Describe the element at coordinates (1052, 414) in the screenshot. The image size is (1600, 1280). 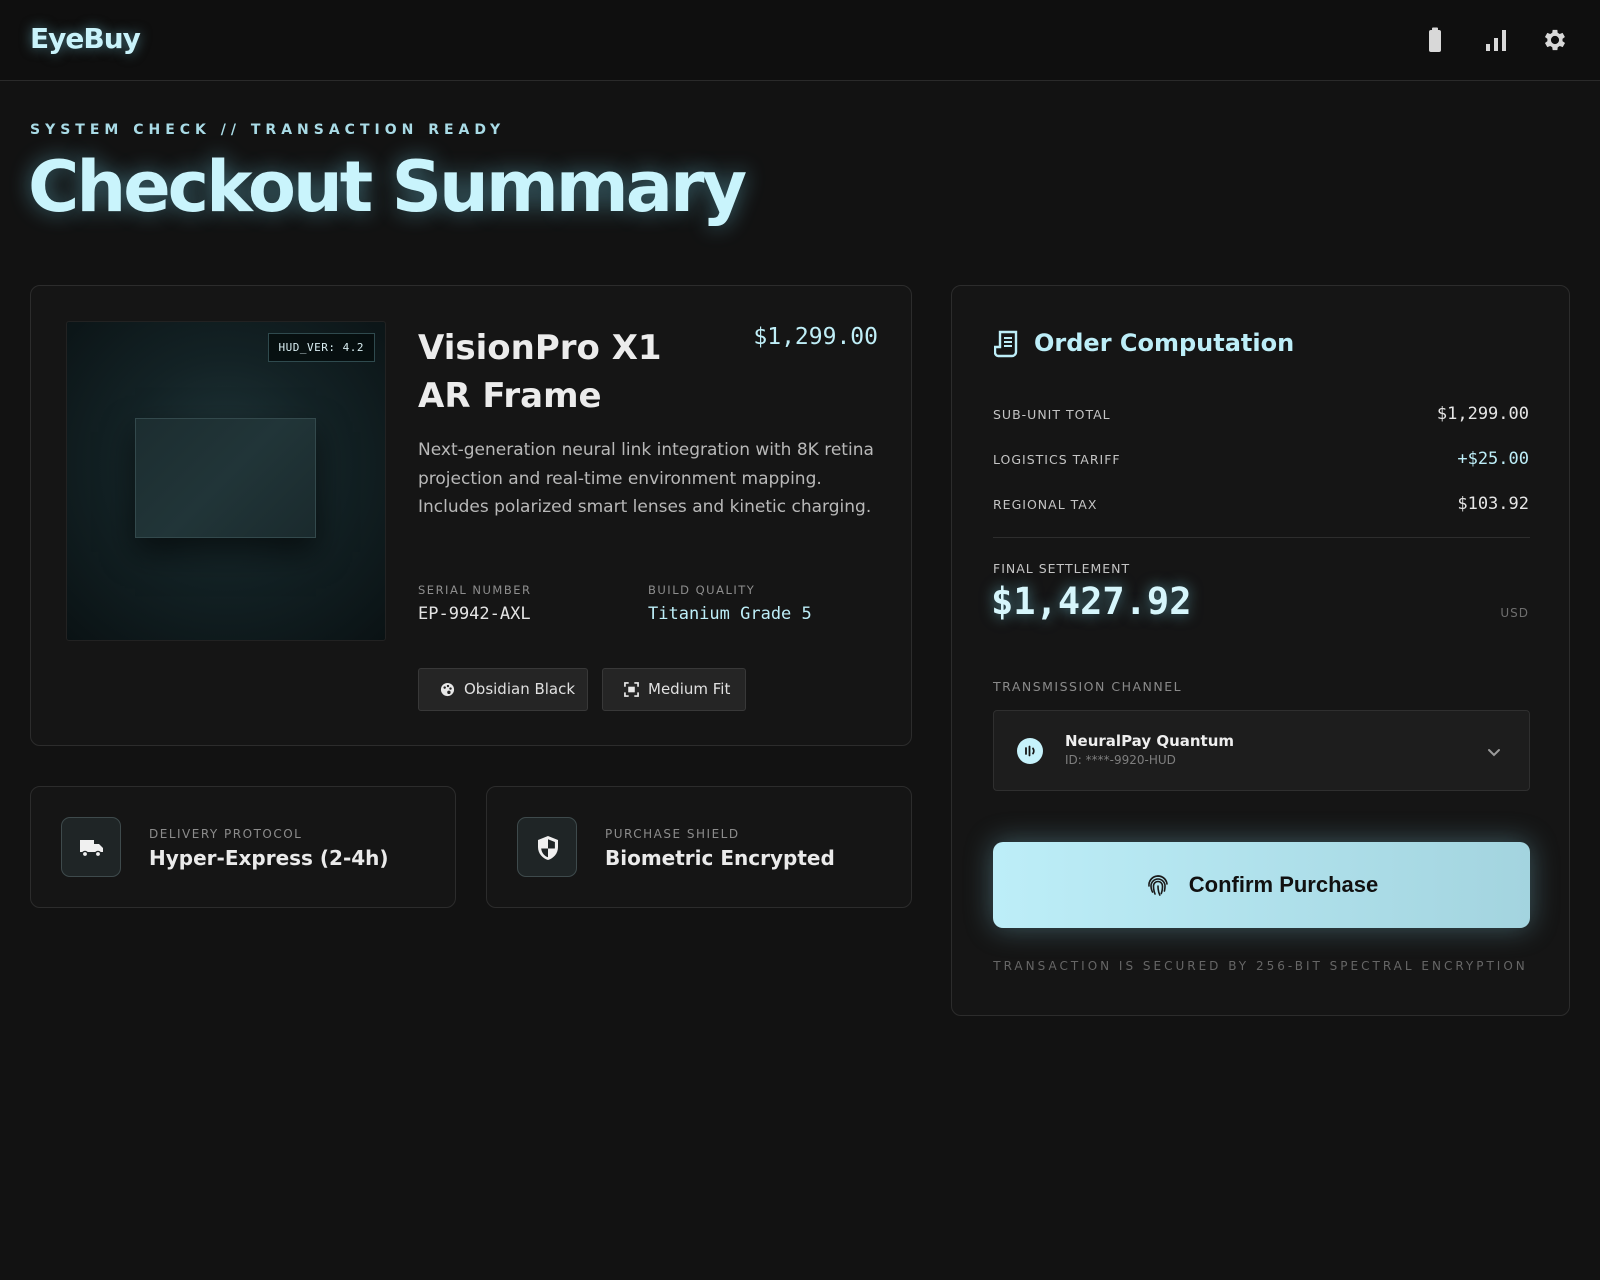
I see `subtotal-label: SUB-UNIT TOTAL` at that location.